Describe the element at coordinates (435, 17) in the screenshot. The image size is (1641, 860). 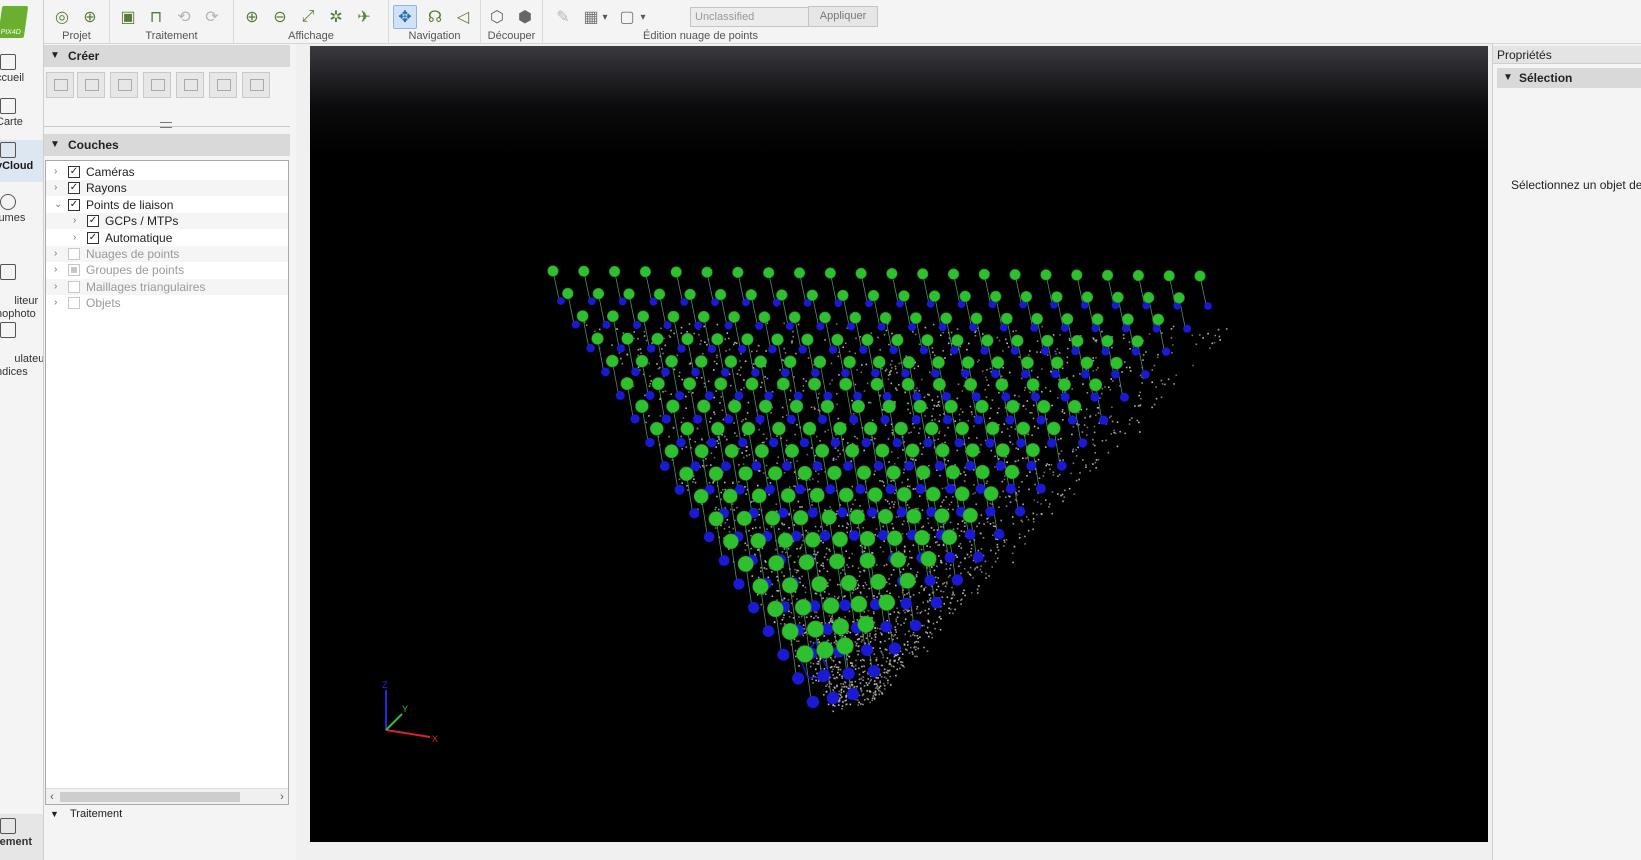
I see `navigation-trackball-icon: ☊` at that location.